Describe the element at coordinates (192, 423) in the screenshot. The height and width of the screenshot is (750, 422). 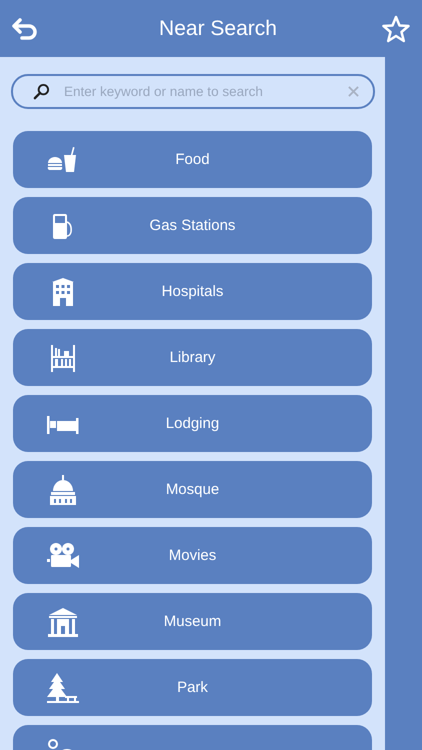
I see `category-button: Lodging` at that location.